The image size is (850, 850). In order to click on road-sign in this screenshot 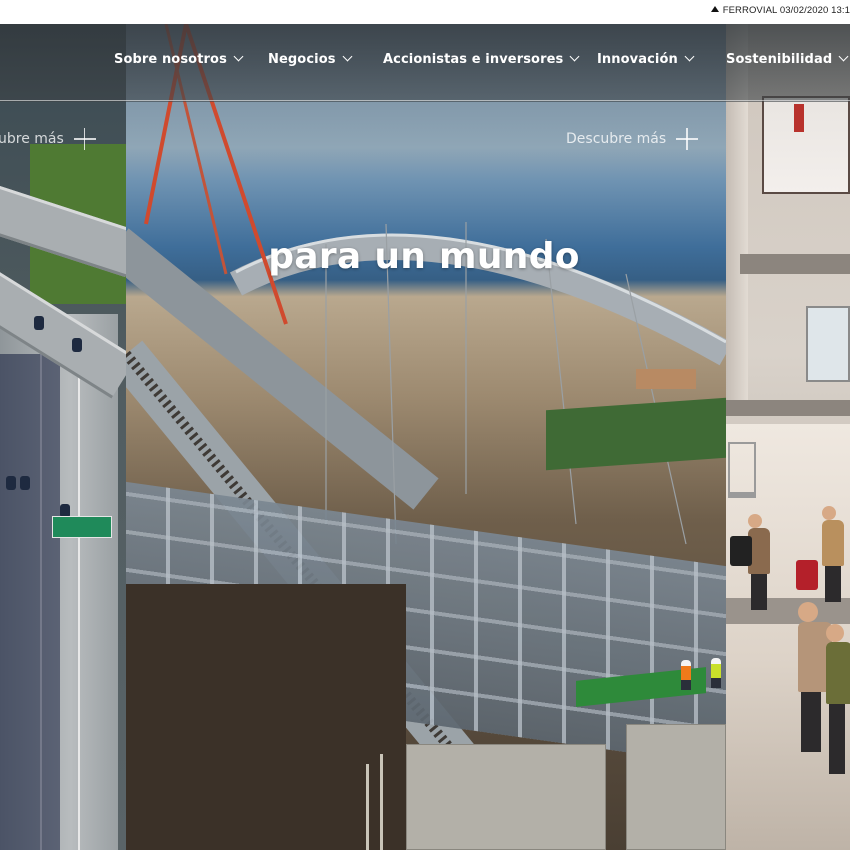, I will do `click(82, 527)`.